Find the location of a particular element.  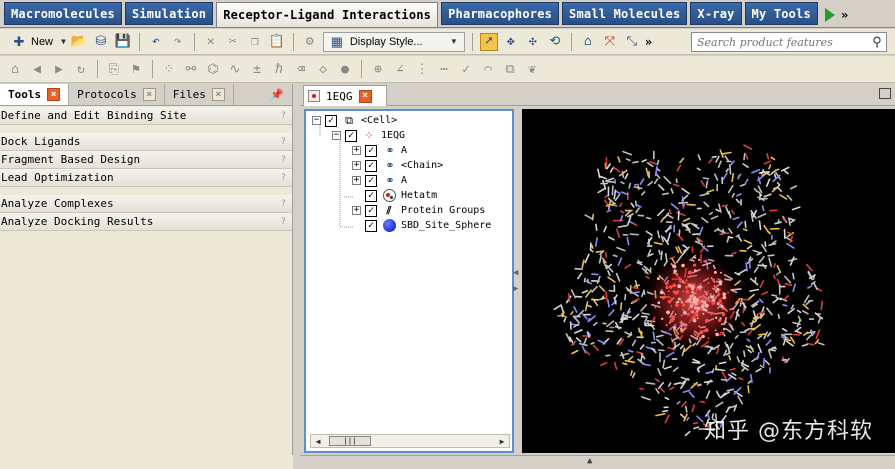

redo-icon: ↷ is located at coordinates (178, 42).